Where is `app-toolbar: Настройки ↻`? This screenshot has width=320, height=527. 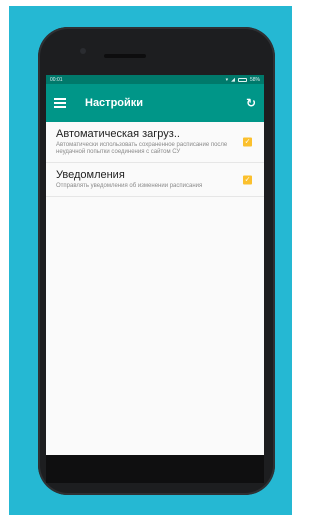 app-toolbar: Настройки ↻ is located at coordinates (155, 103).